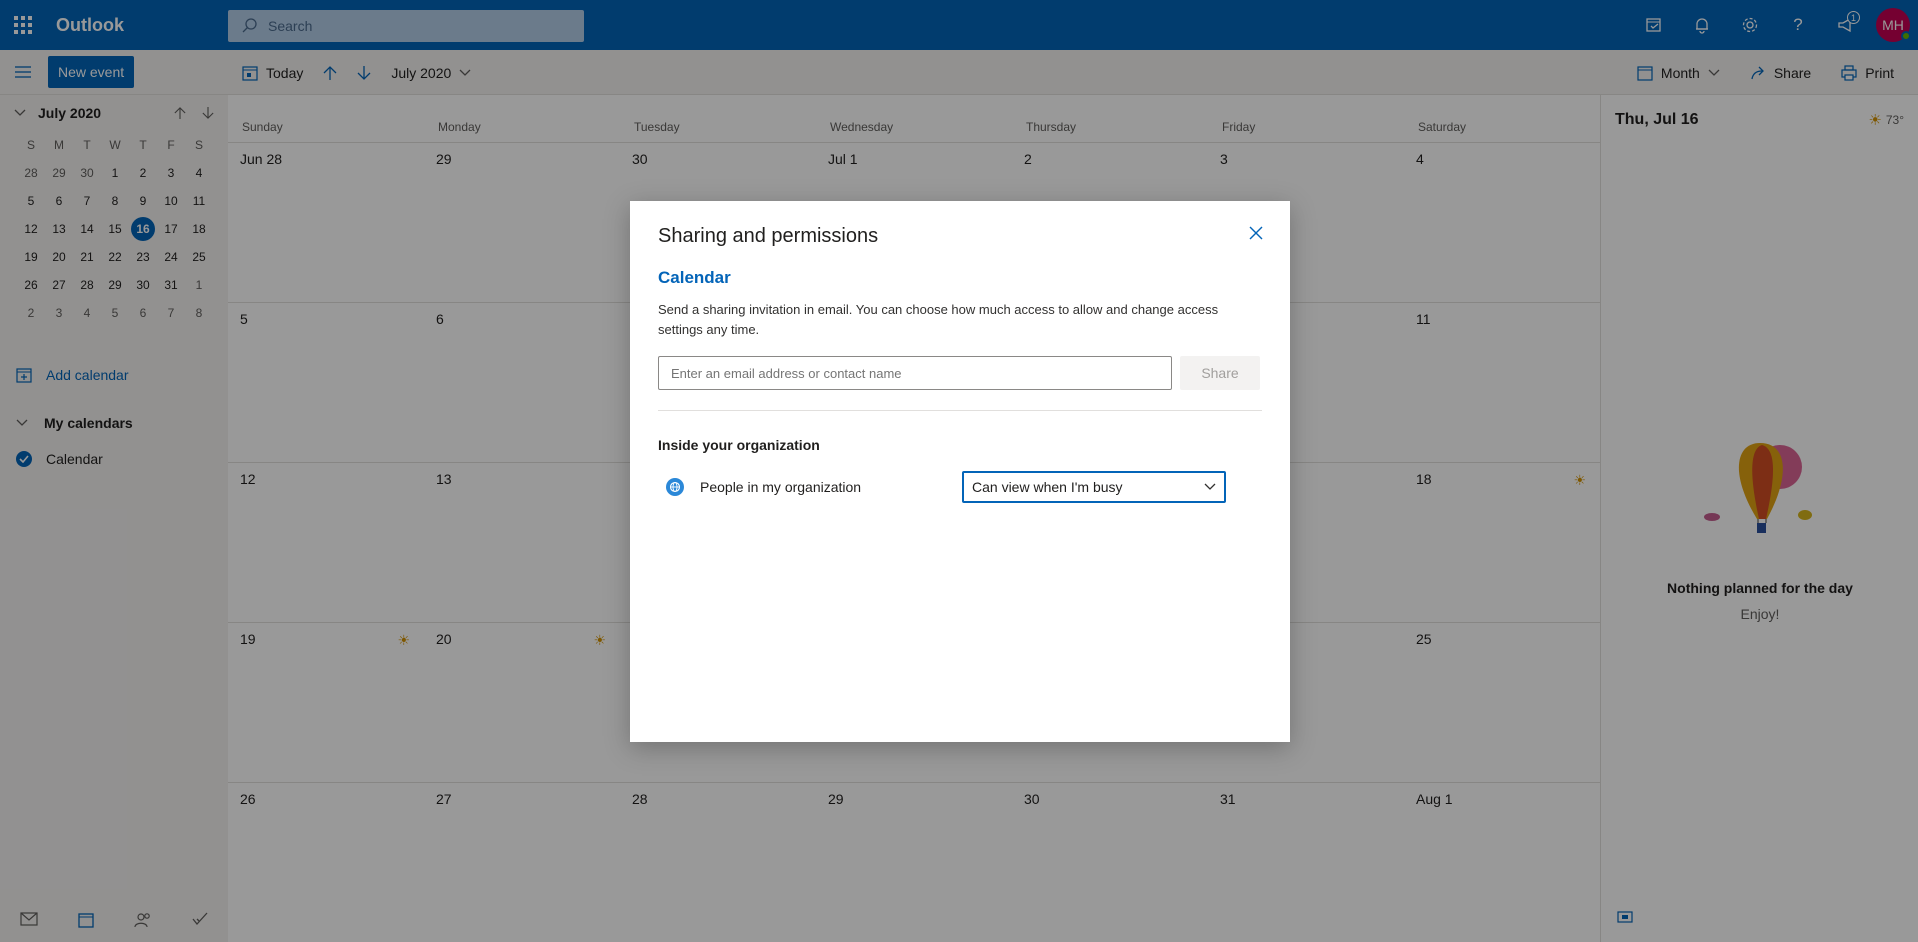 The width and height of the screenshot is (1918, 942). I want to click on close-icon, so click(1256, 233).